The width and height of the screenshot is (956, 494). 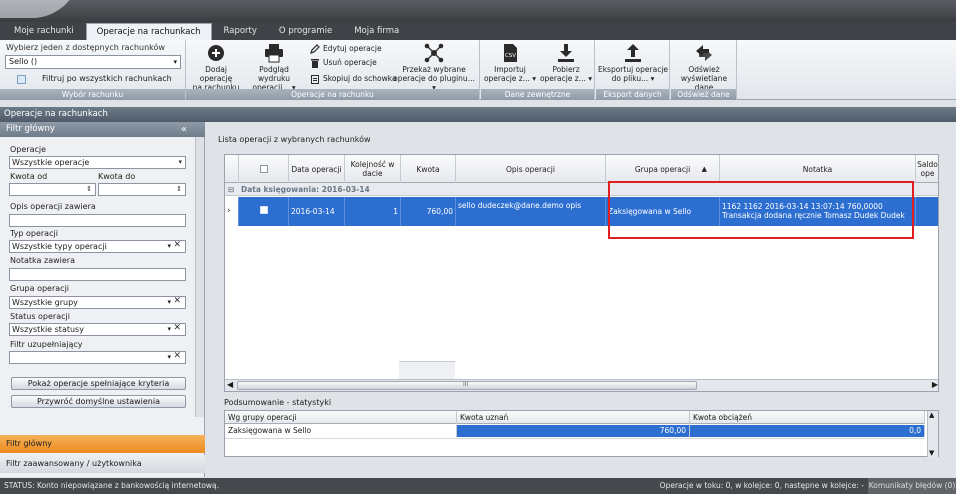 I want to click on col-header-description: Opis operacji, so click(x=531, y=169).